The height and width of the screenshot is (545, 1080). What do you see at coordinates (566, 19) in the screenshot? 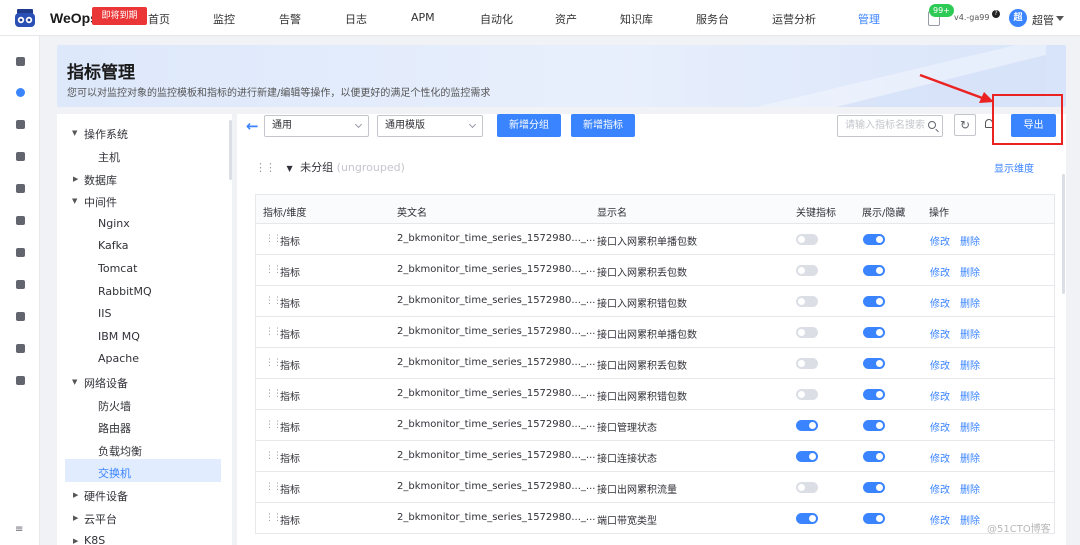
I see `nav-assets: 资产` at bounding box center [566, 19].